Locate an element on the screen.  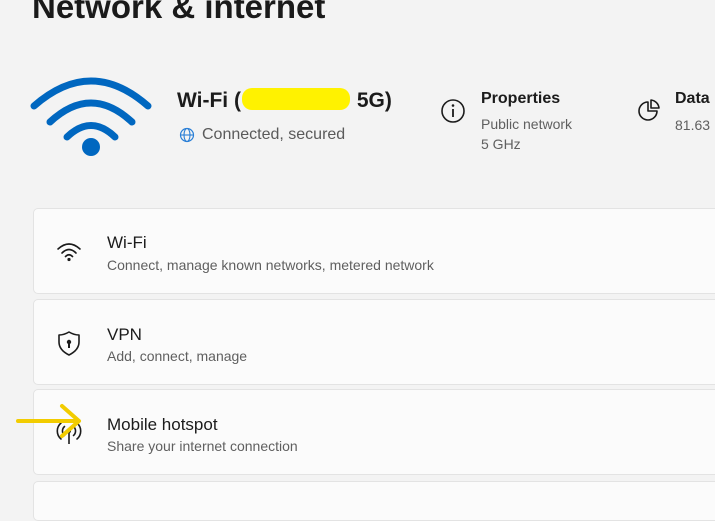
card-title: VPN is located at coordinates (124, 334).